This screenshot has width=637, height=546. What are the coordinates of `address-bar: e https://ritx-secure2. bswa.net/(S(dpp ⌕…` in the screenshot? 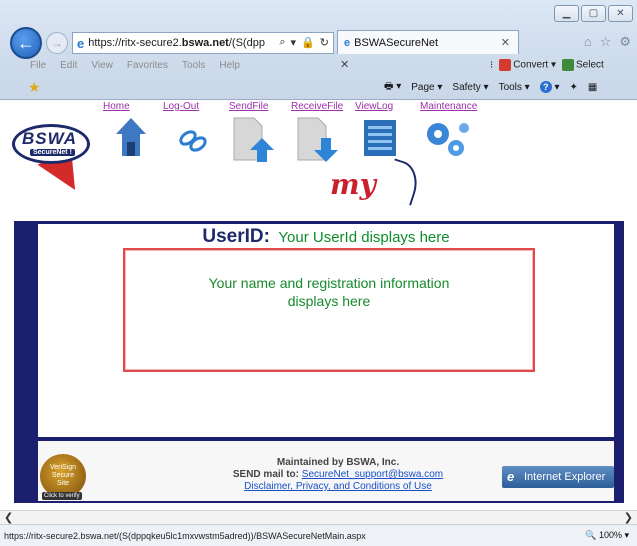 It's located at (203, 43).